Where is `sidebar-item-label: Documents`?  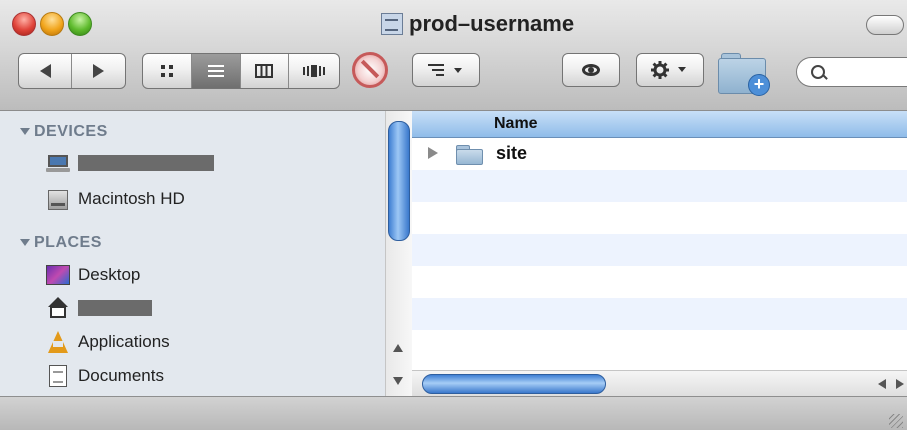 sidebar-item-label: Documents is located at coordinates (121, 375).